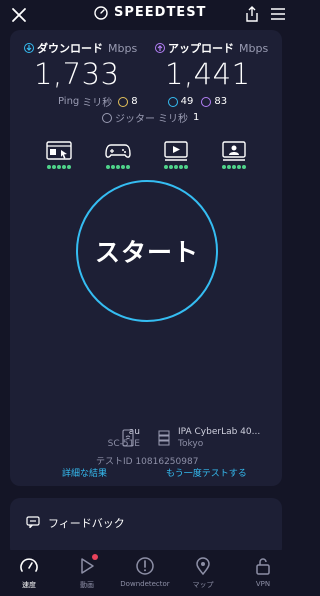 This screenshot has width=320, height=596. What do you see at coordinates (203, 585) in the screenshot?
I see `tab-map-label: マップ` at bounding box center [203, 585].